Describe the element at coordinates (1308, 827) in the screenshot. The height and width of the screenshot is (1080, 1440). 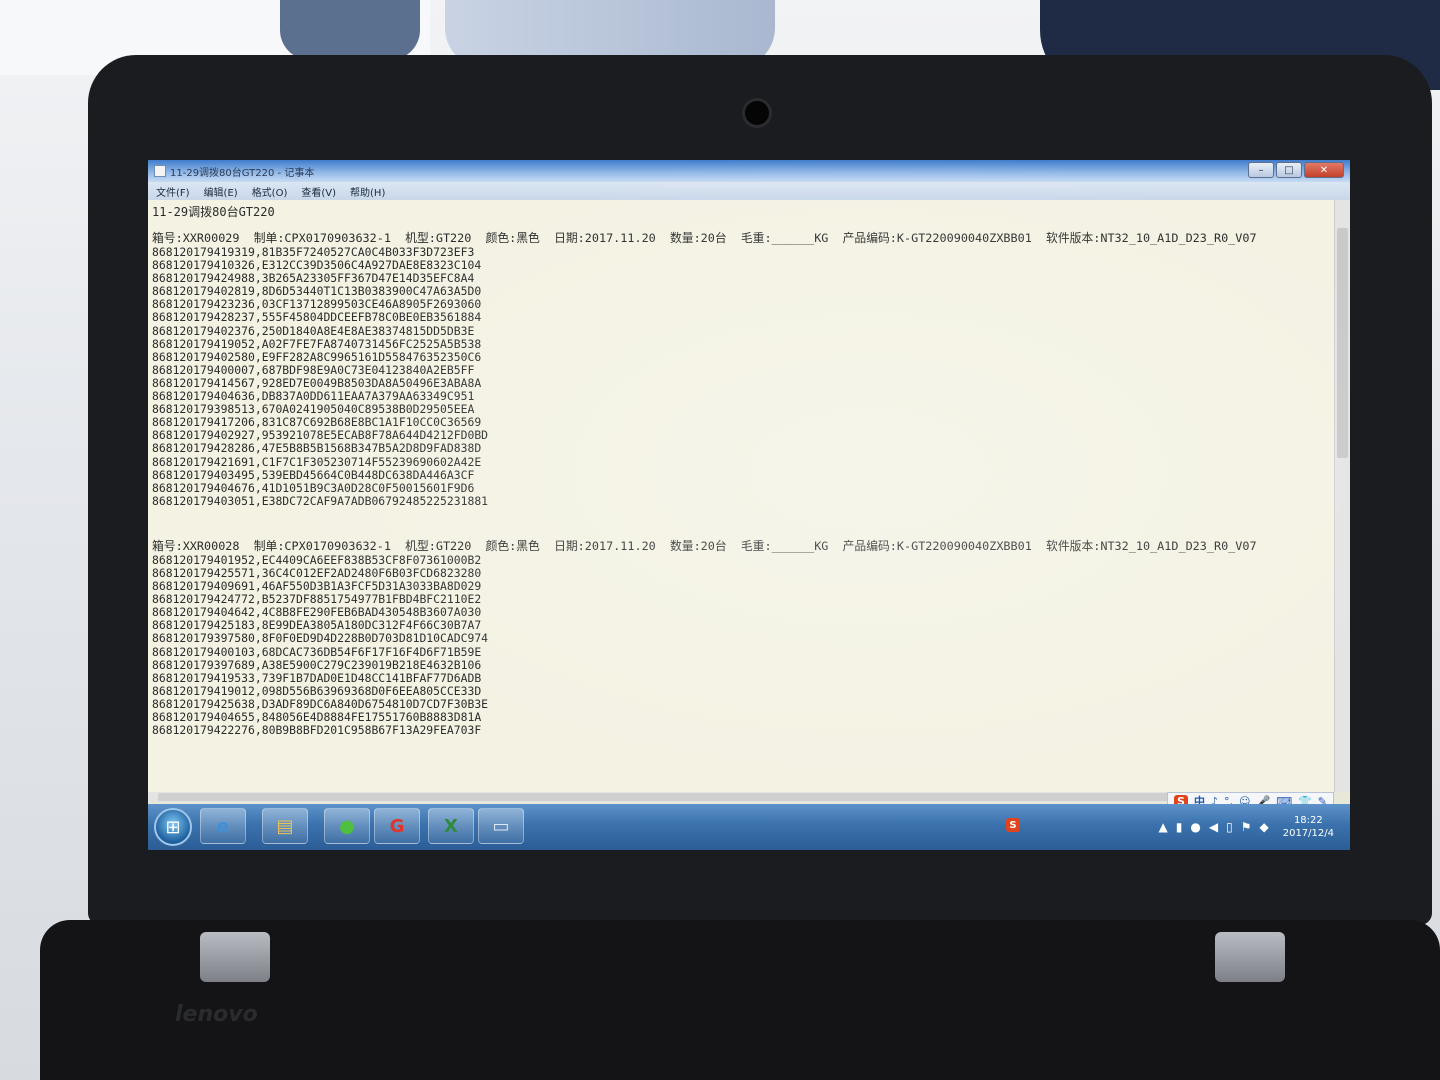
I see `clock: 18:22 2017/12/4` at that location.